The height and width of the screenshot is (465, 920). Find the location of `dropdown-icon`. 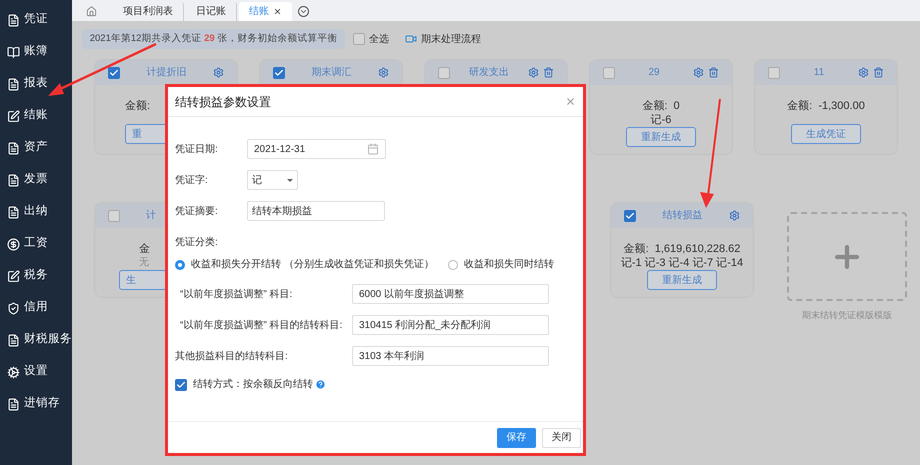

dropdown-icon is located at coordinates (290, 180).